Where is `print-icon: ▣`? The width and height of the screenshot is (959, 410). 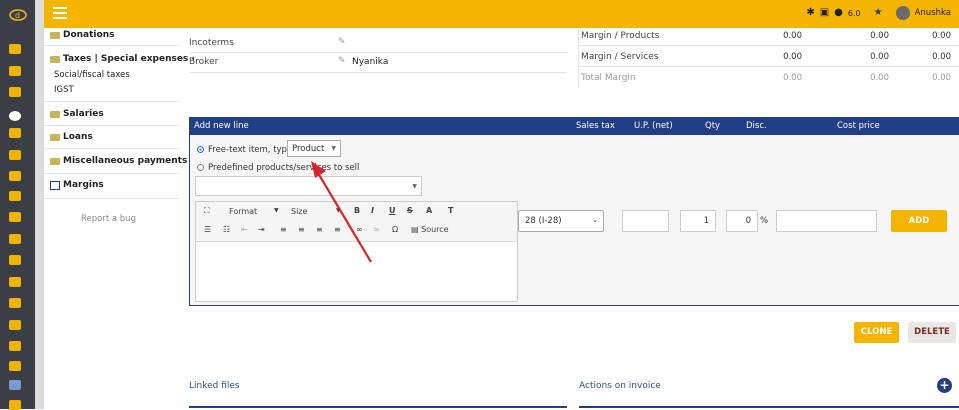 print-icon: ▣ is located at coordinates (824, 13).